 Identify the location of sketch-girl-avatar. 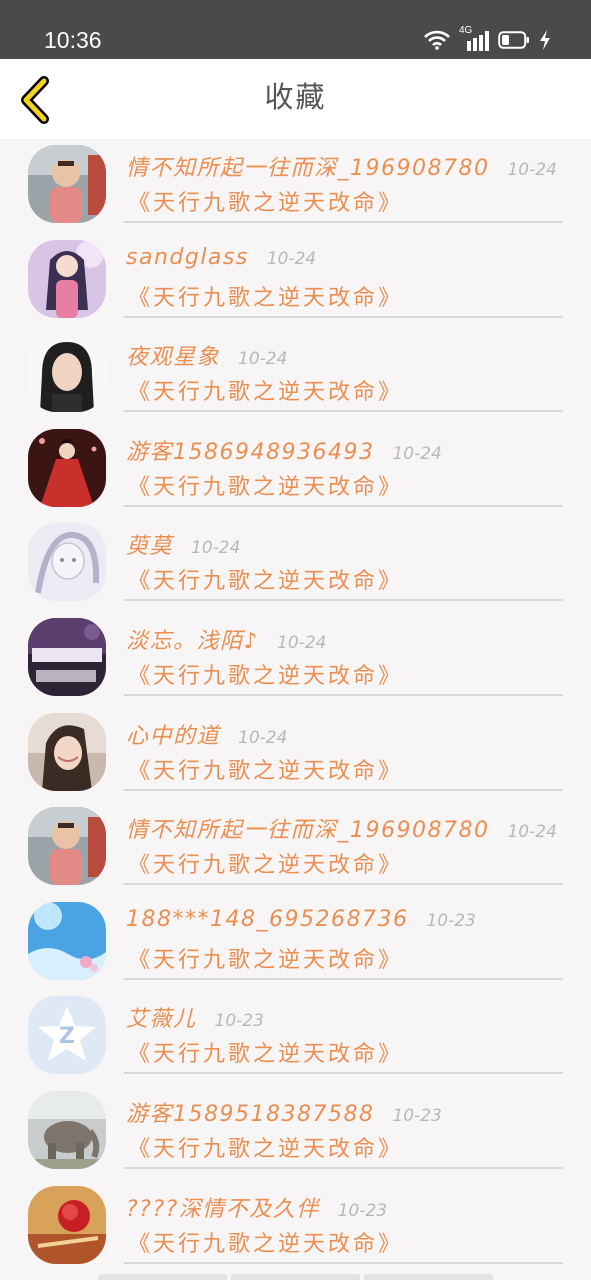
(67, 562).